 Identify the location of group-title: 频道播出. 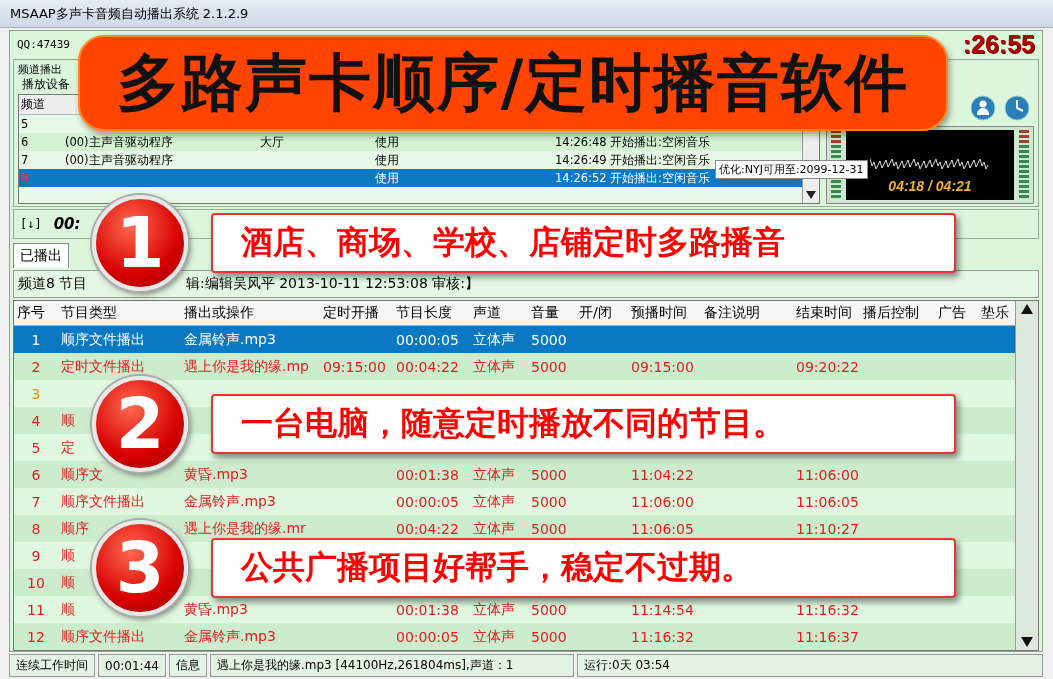
(40, 69).